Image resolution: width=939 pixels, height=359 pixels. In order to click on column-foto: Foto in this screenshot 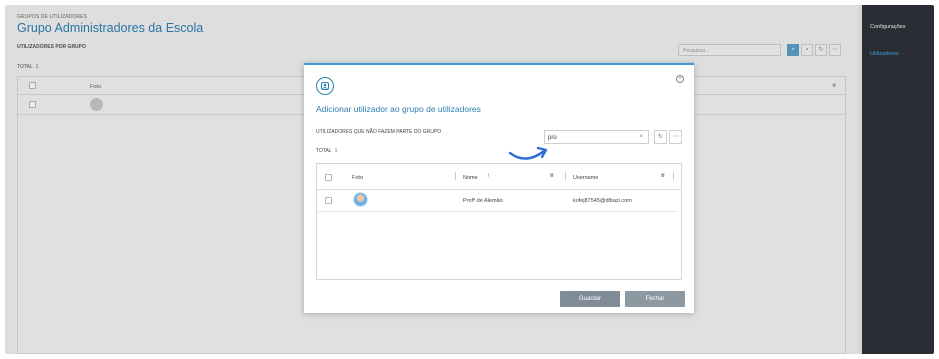, I will do `click(358, 178)`.